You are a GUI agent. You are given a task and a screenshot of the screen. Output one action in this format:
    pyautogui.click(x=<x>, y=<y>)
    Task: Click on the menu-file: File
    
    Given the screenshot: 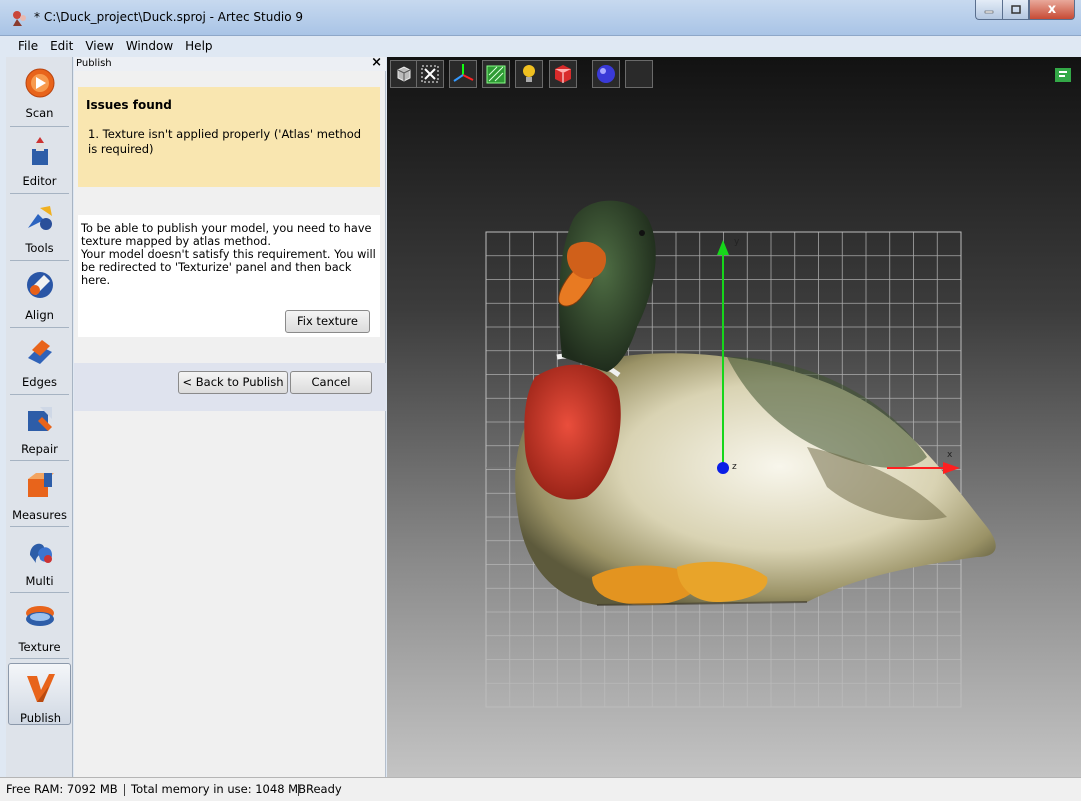 What is the action you would take?
    pyautogui.click(x=28, y=46)
    